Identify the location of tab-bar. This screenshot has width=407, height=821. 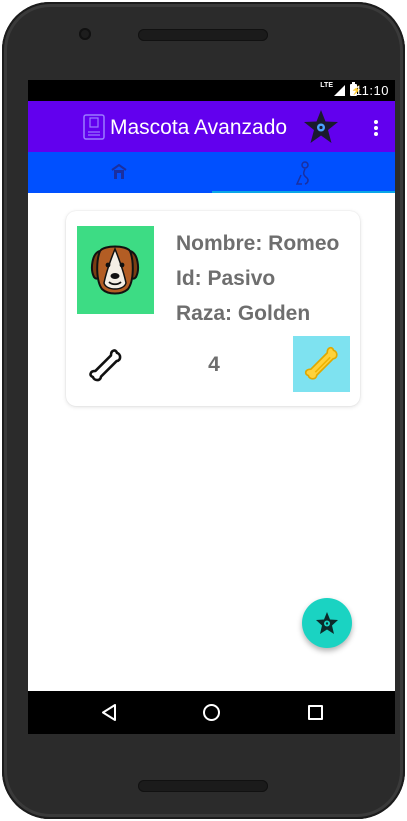
(211, 172).